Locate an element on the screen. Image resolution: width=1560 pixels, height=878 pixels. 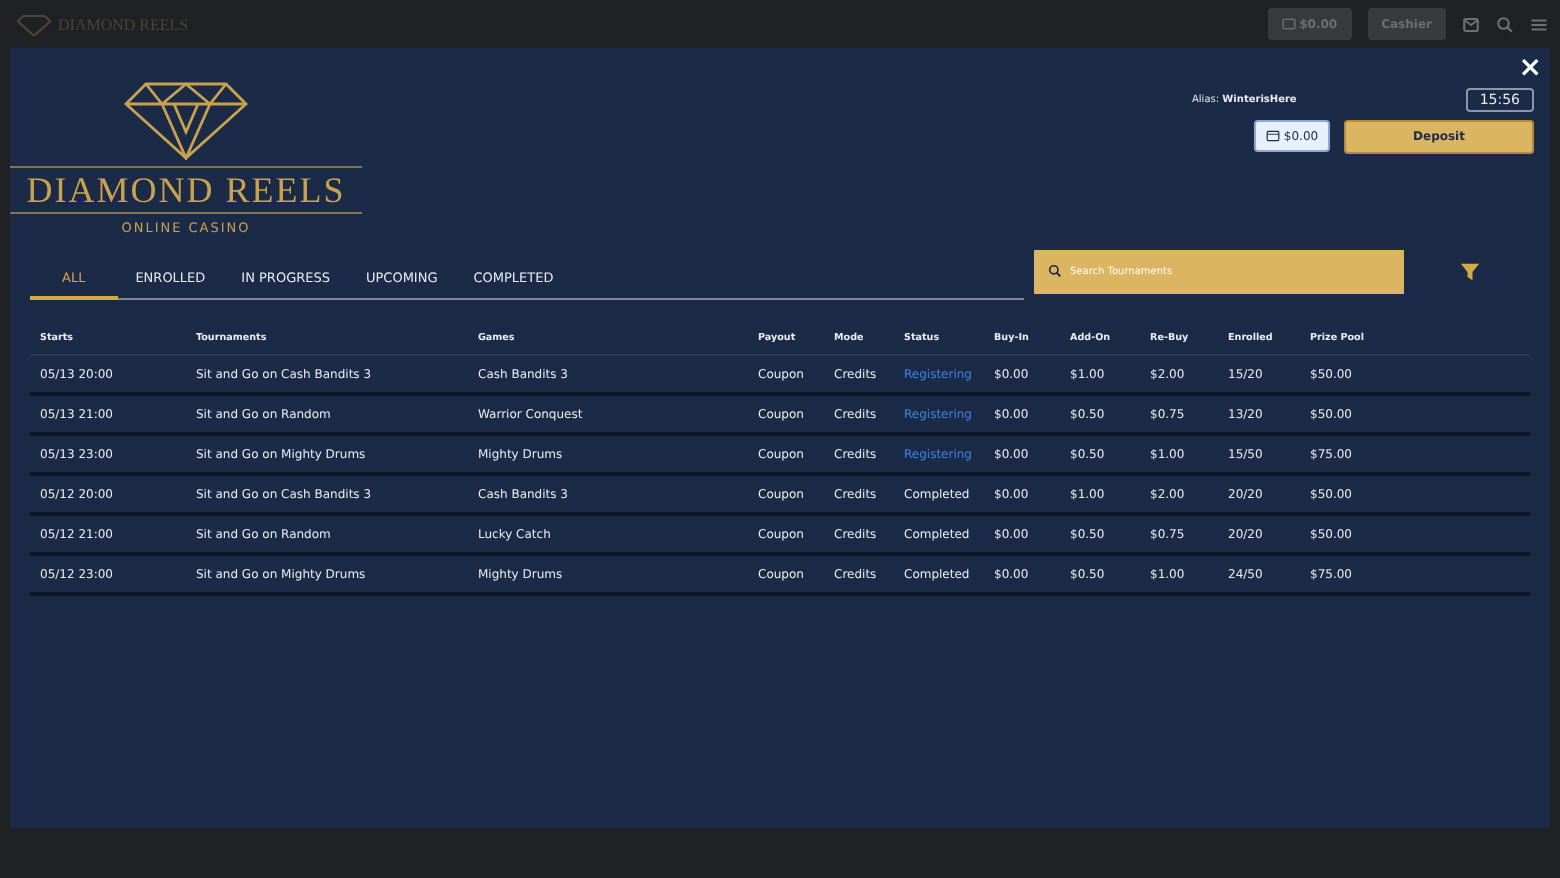
search-icon is located at coordinates (1505, 24).